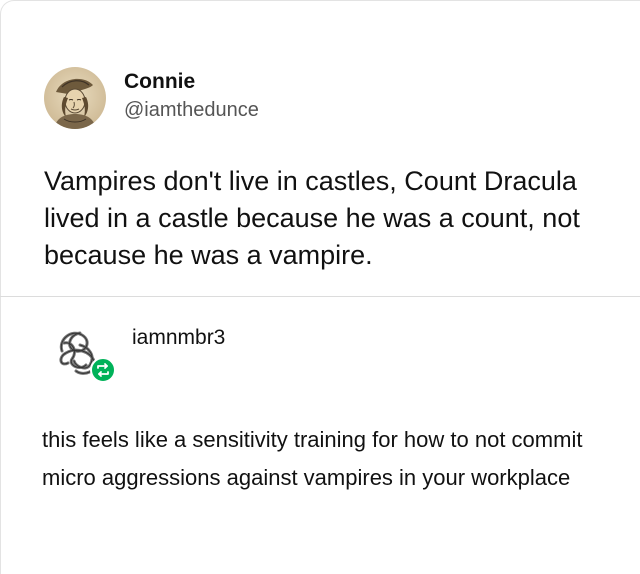  I want to click on reblogger-name: iamnmbr3, so click(178, 338).